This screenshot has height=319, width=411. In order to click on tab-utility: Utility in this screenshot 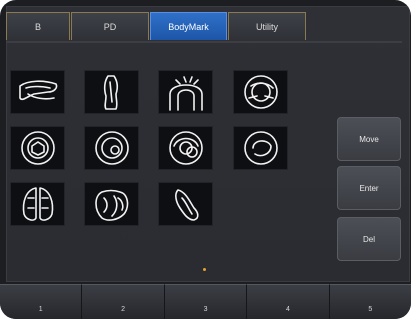, I will do `click(267, 26)`.